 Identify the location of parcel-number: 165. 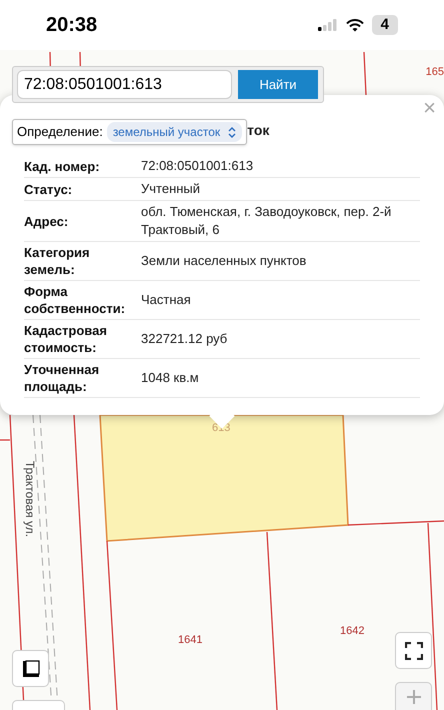
(435, 72).